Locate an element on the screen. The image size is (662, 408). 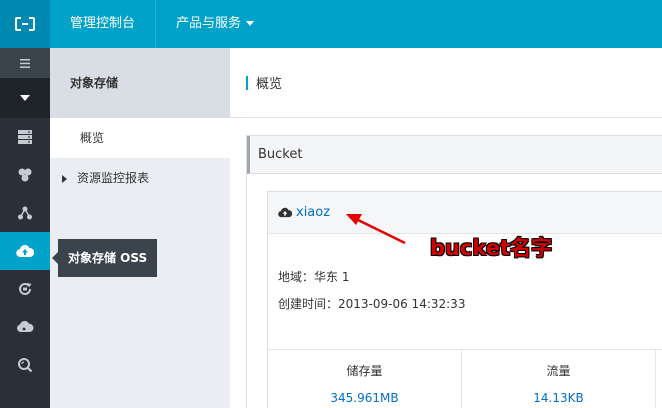
header-accent-bar is located at coordinates (247, 82).